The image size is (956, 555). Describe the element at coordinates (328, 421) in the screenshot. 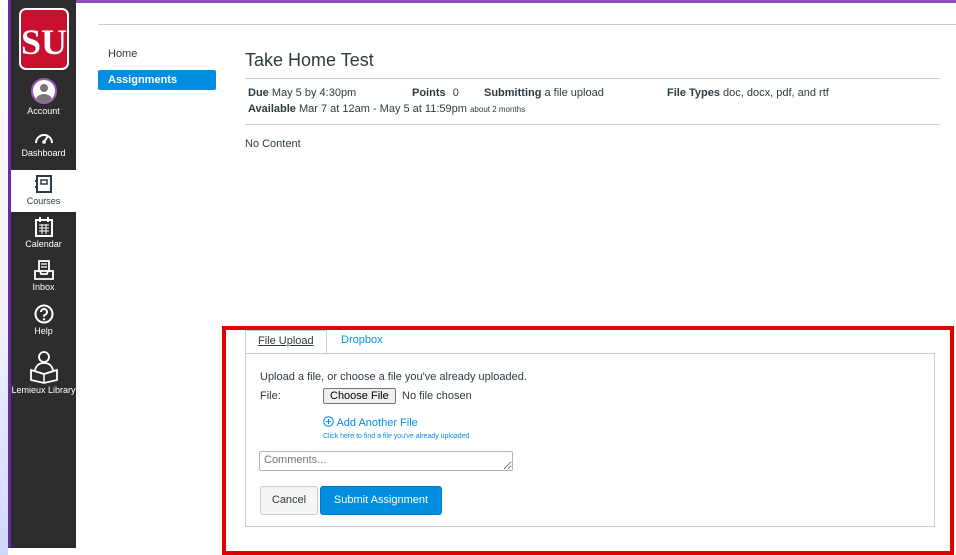

I see `add-circle-icon` at that location.